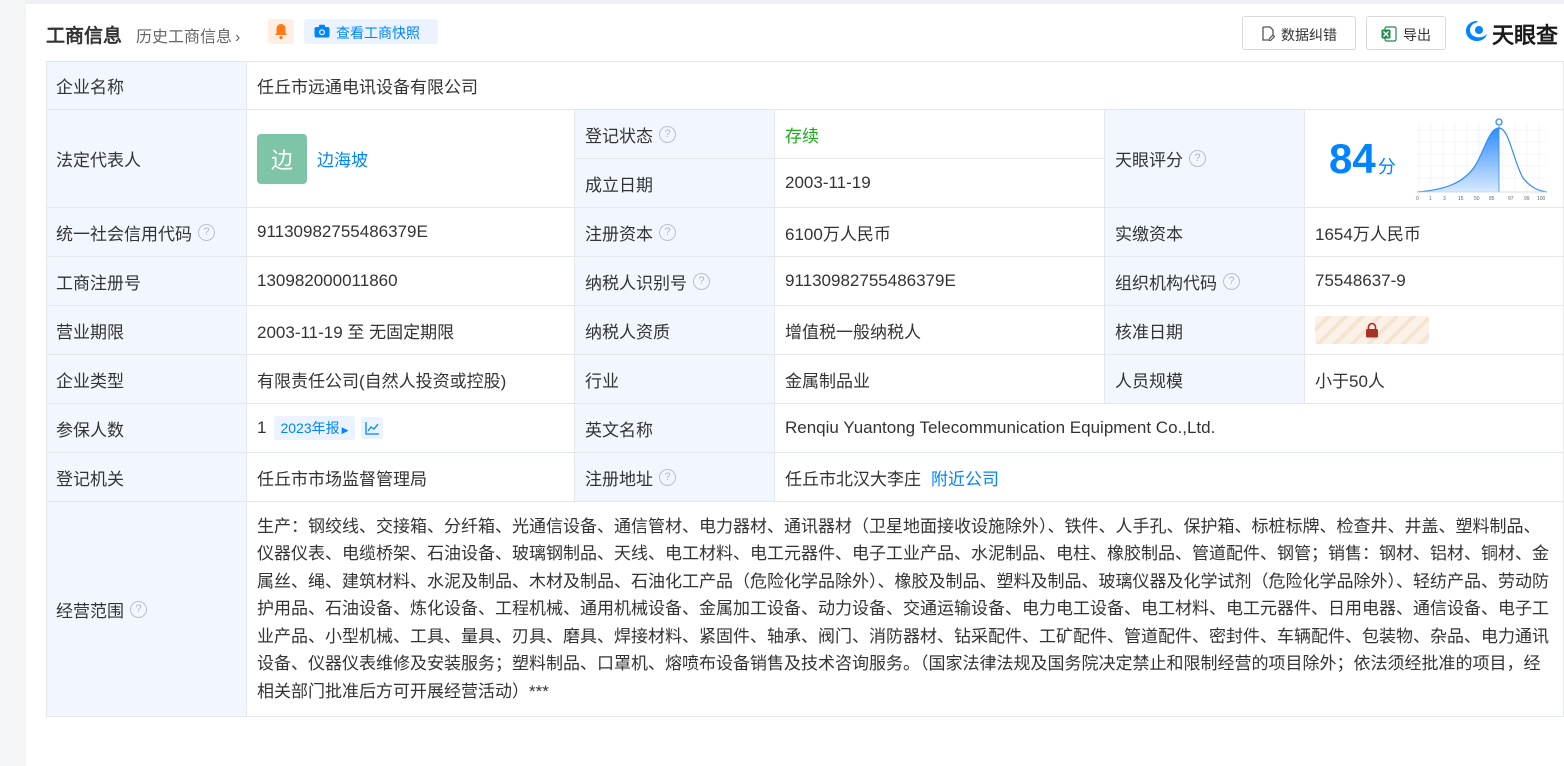 The image size is (1564, 766). I want to click on bell-button, so click(281, 31).